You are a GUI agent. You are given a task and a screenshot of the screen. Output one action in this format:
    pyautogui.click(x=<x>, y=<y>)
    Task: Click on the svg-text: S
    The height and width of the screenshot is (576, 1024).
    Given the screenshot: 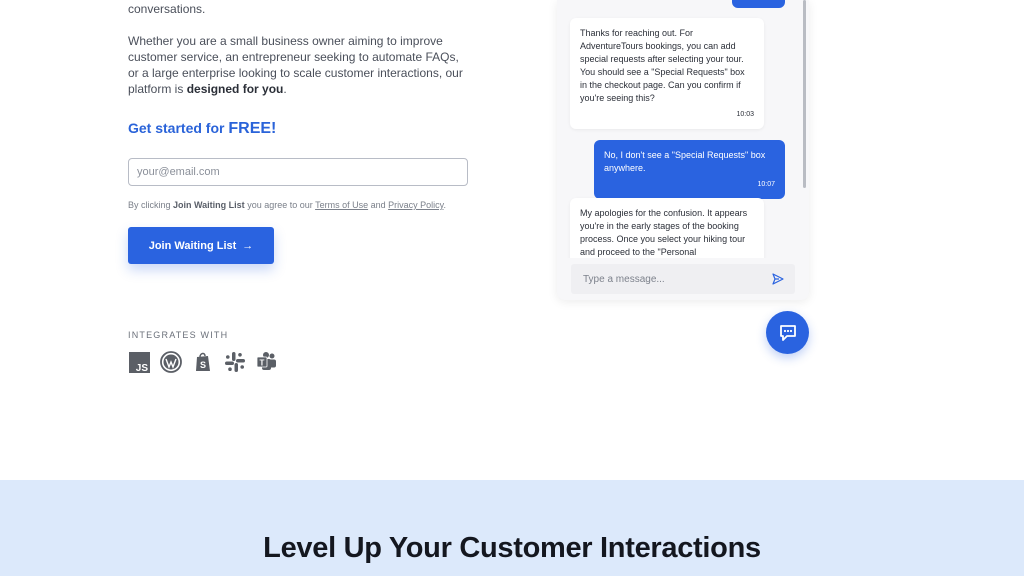 What is the action you would take?
    pyautogui.click(x=203, y=365)
    